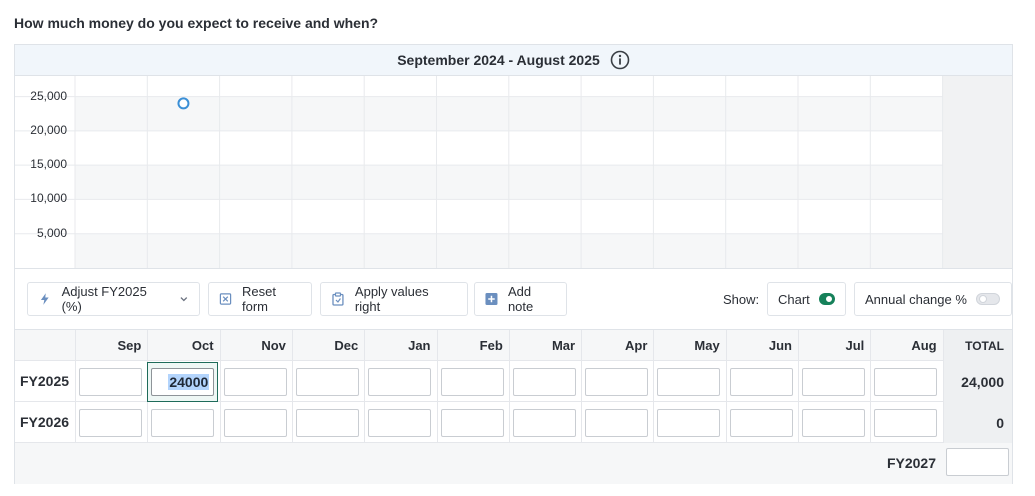  I want to click on annual-toggle-label: Annual change %, so click(916, 299).